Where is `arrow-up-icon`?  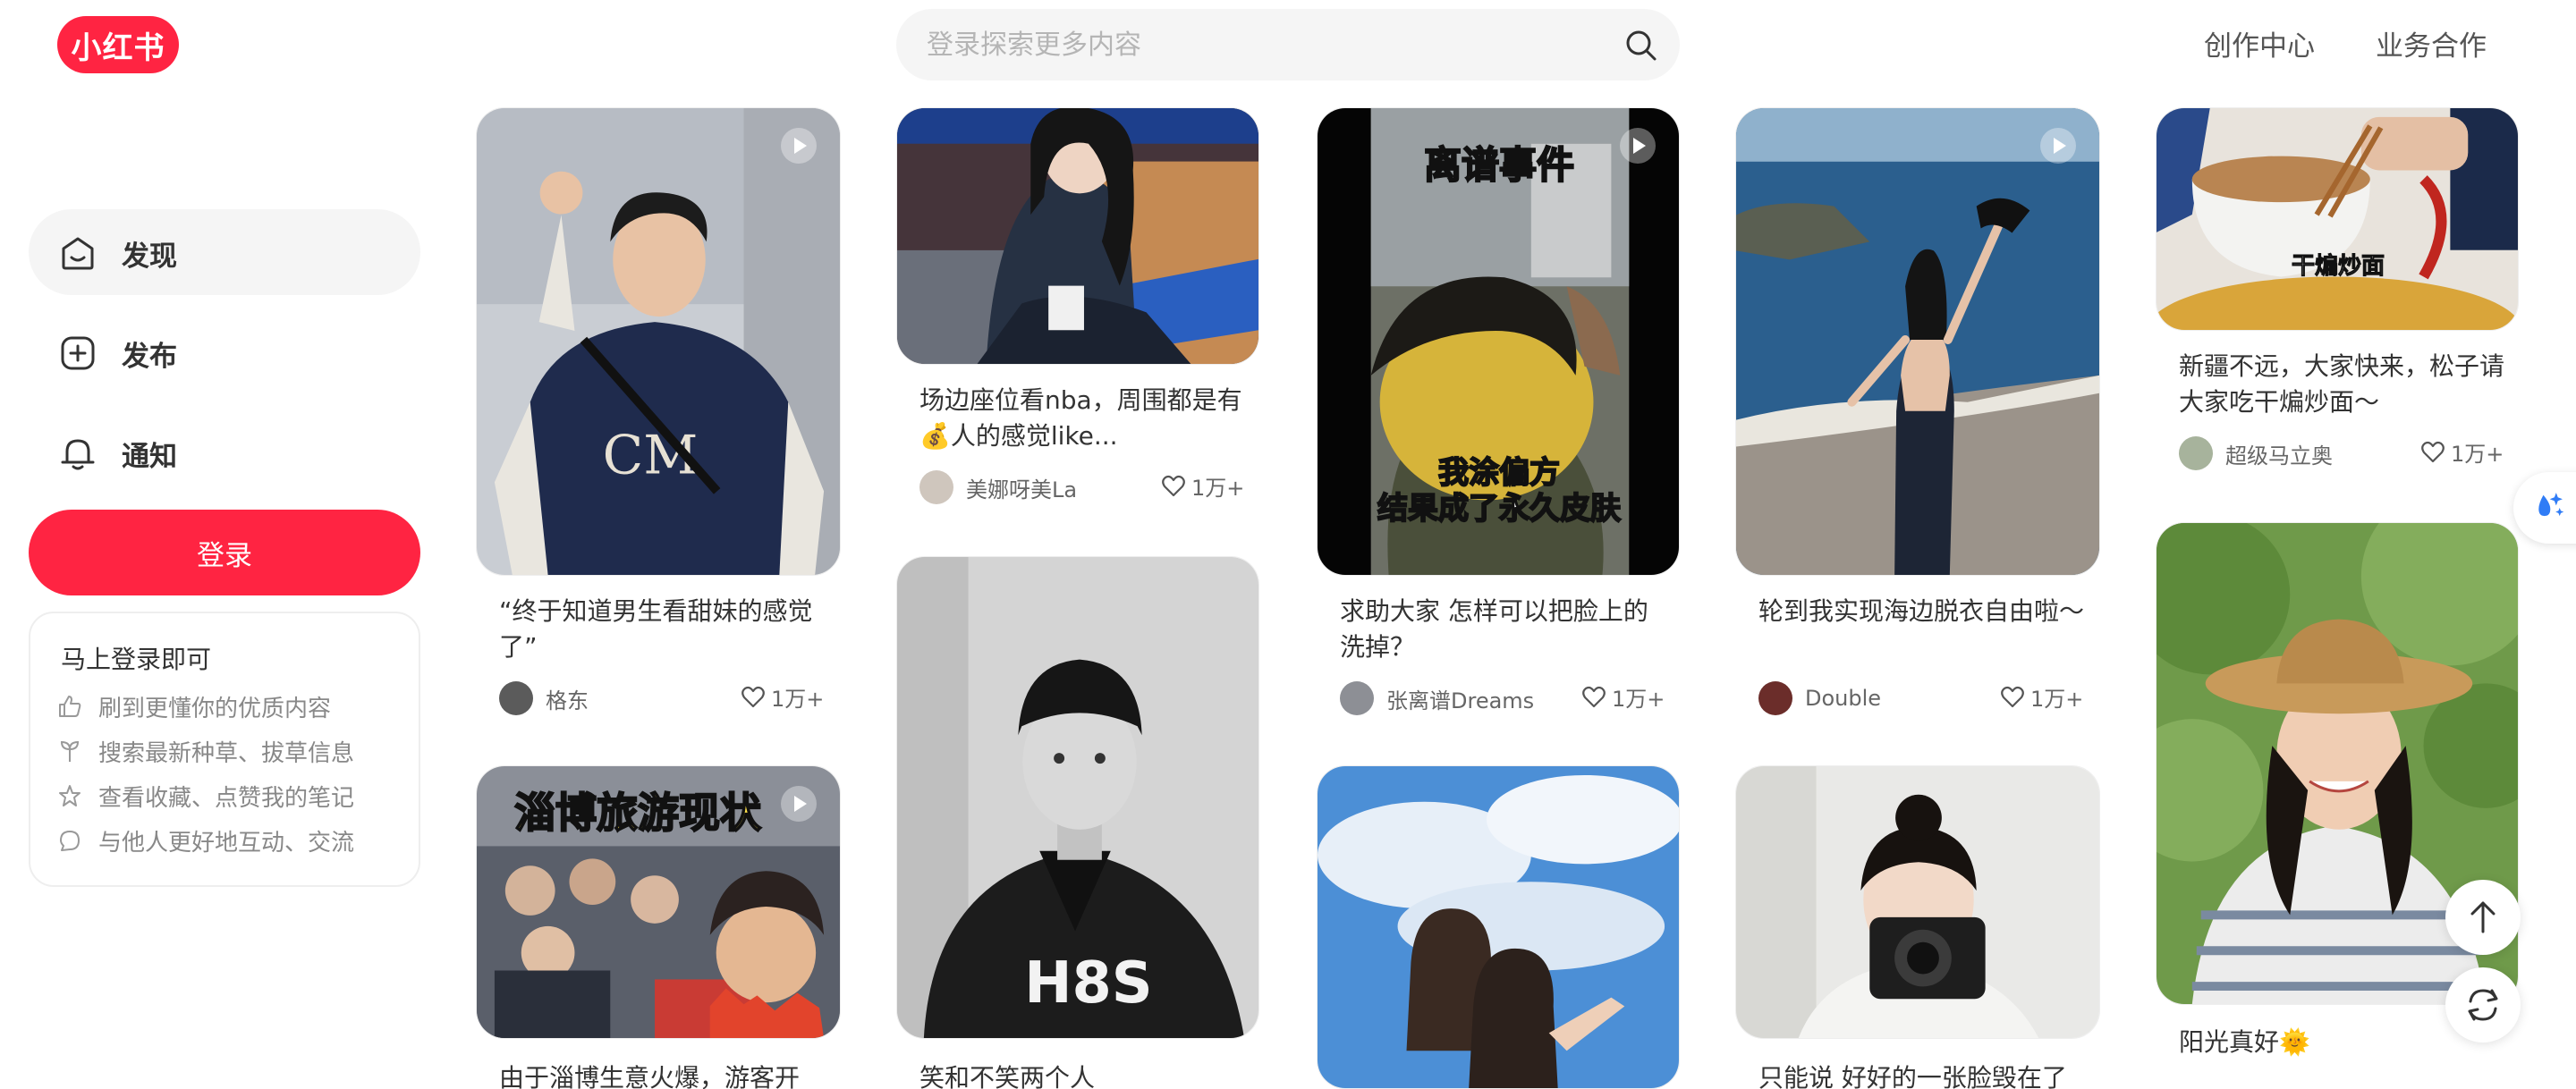 arrow-up-icon is located at coordinates (2483, 917).